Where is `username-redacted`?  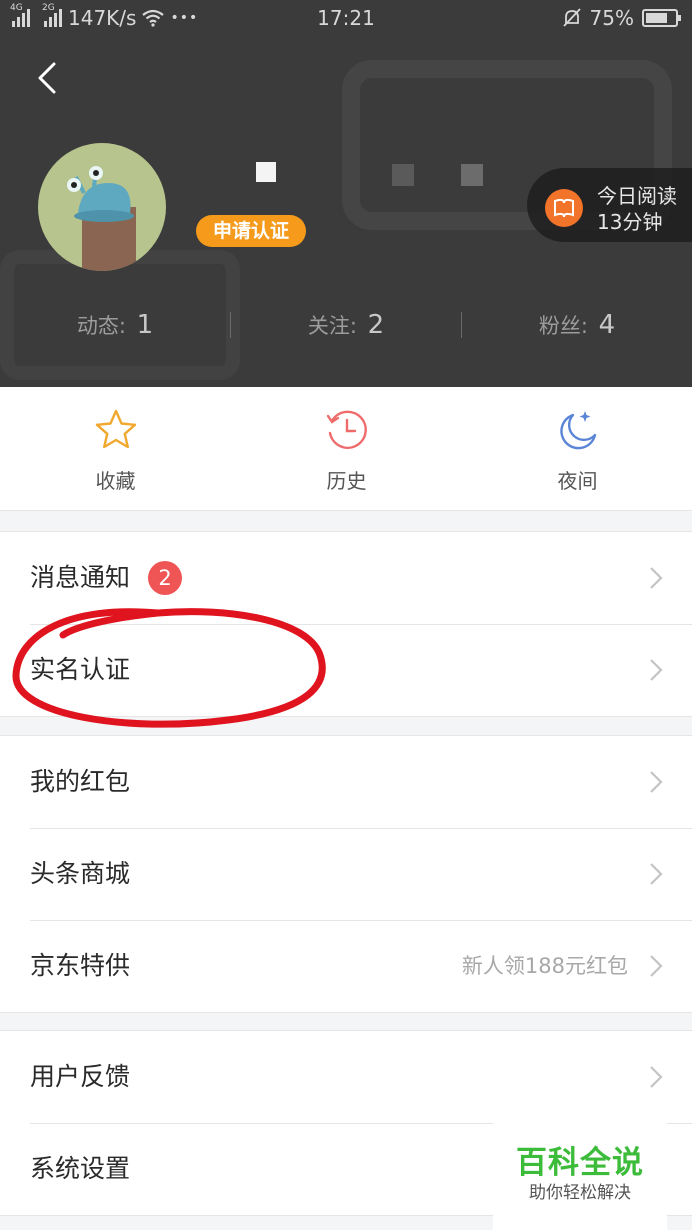
username-redacted is located at coordinates (346, 175).